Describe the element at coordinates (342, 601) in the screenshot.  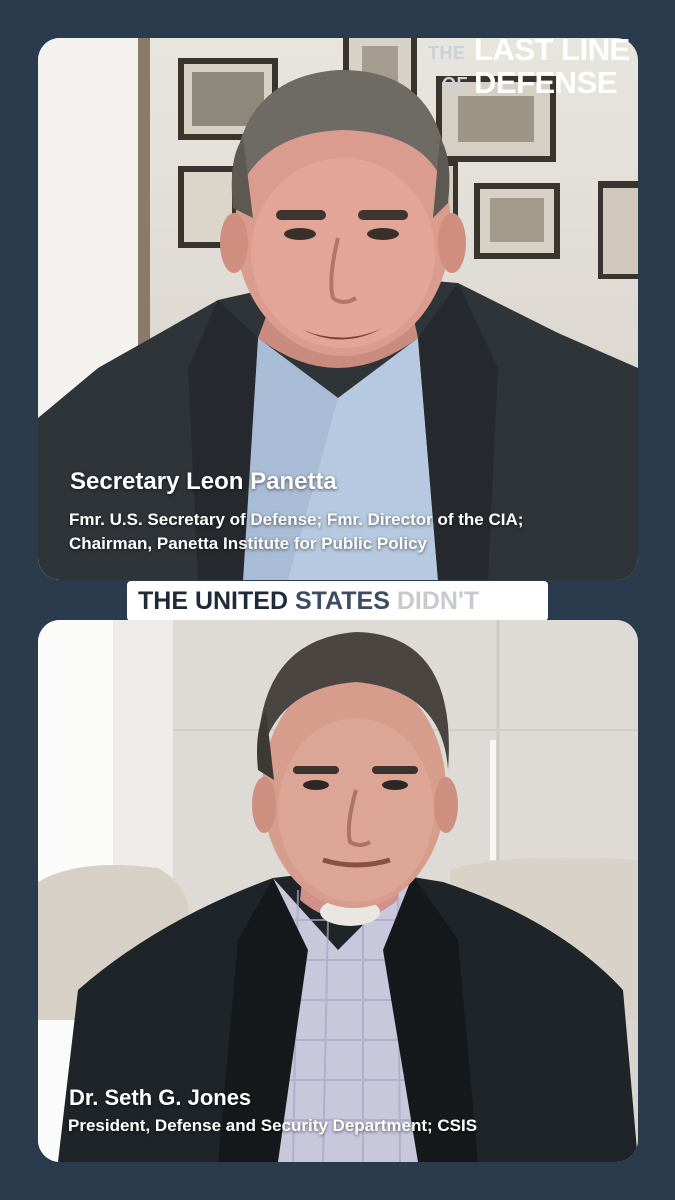
I see `caption-word: STATES` at that location.